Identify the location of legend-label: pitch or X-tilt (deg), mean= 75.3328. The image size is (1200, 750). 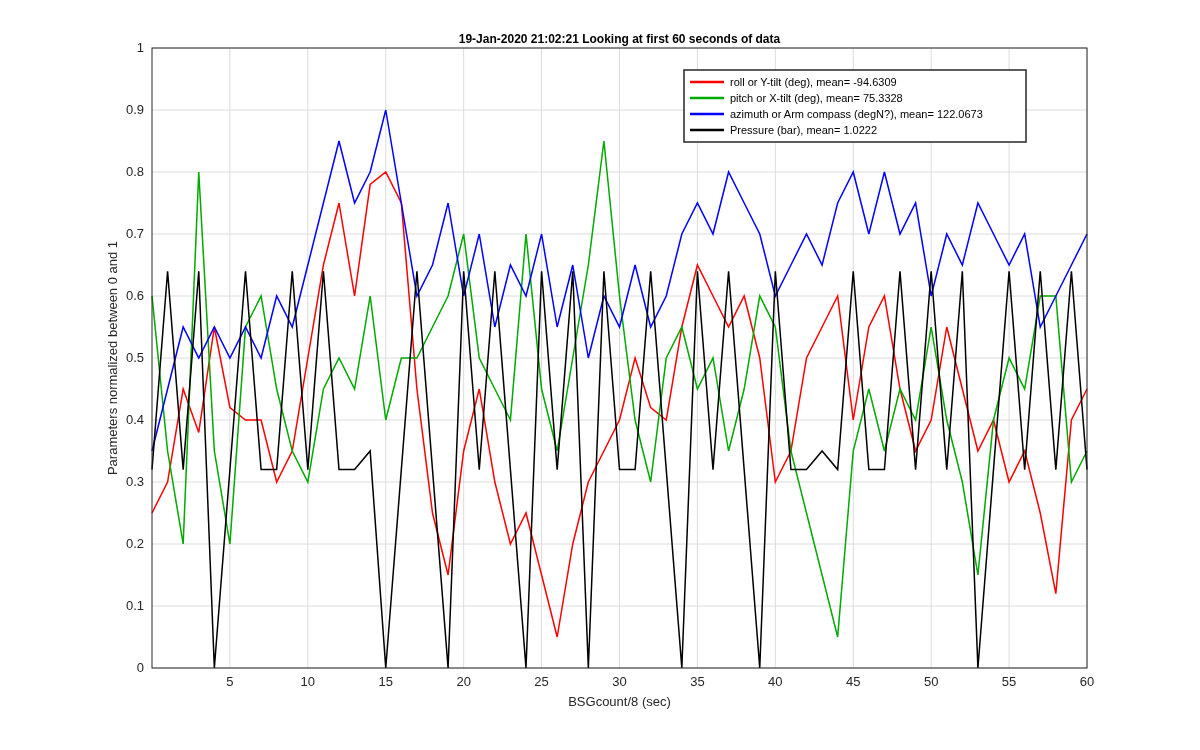
(816, 98).